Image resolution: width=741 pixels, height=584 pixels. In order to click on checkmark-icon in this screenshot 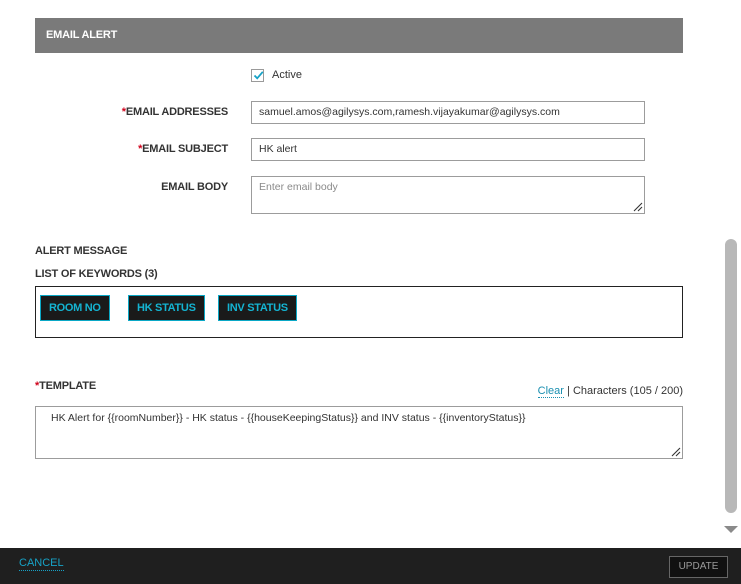, I will do `click(258, 75)`.